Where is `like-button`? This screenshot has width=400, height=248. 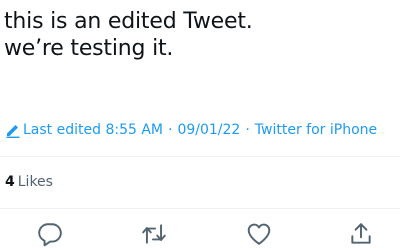 like-button is located at coordinates (259, 234).